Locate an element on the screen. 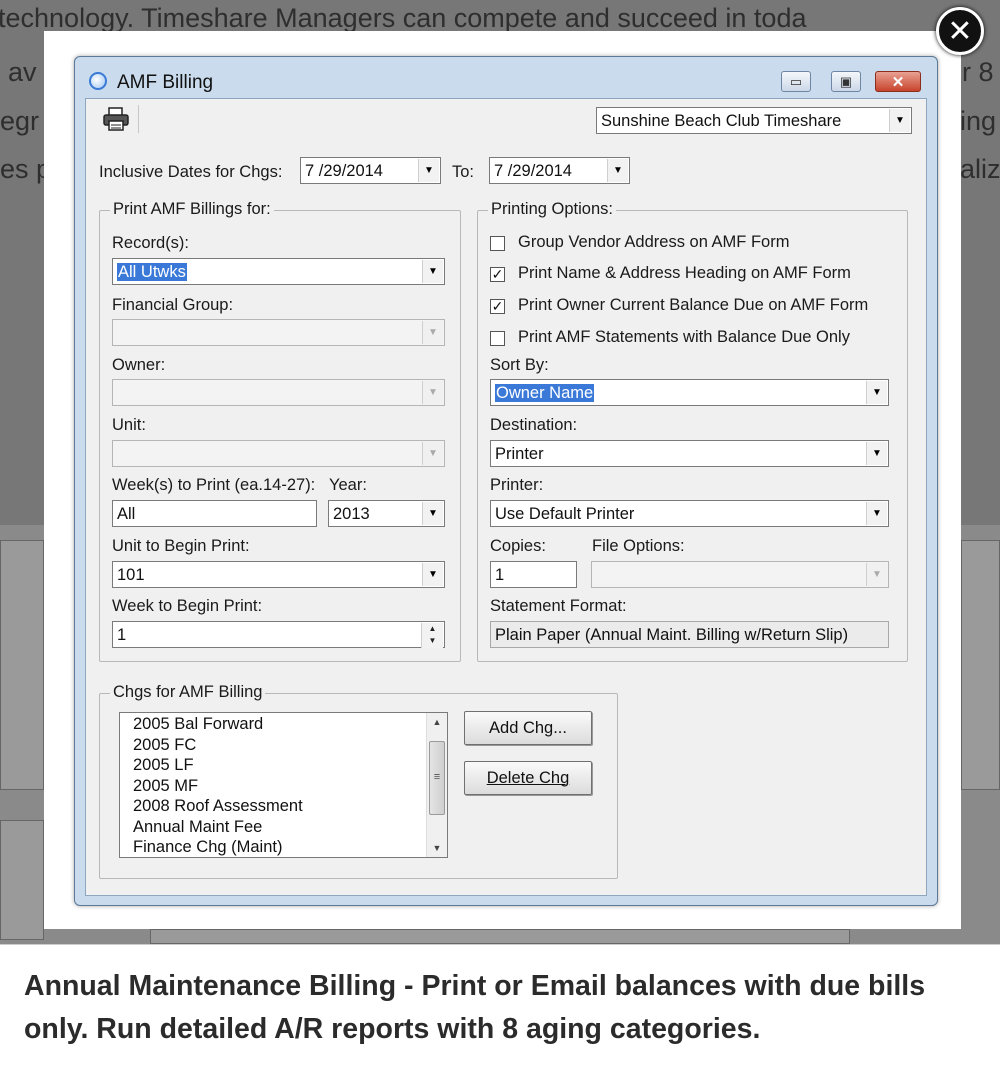 This screenshot has height=1067, width=1000. property-select-value: Sunshine Beach Club Timeshare is located at coordinates (721, 121).